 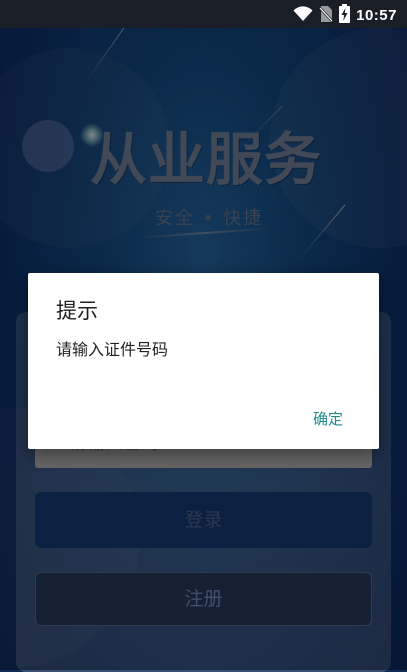 What do you see at coordinates (326, 16) in the screenshot?
I see `no-sim-icon` at bounding box center [326, 16].